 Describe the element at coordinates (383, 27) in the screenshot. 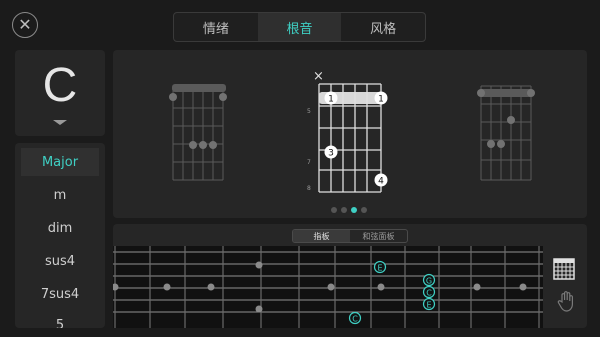

I see `tab-style: 风格` at that location.